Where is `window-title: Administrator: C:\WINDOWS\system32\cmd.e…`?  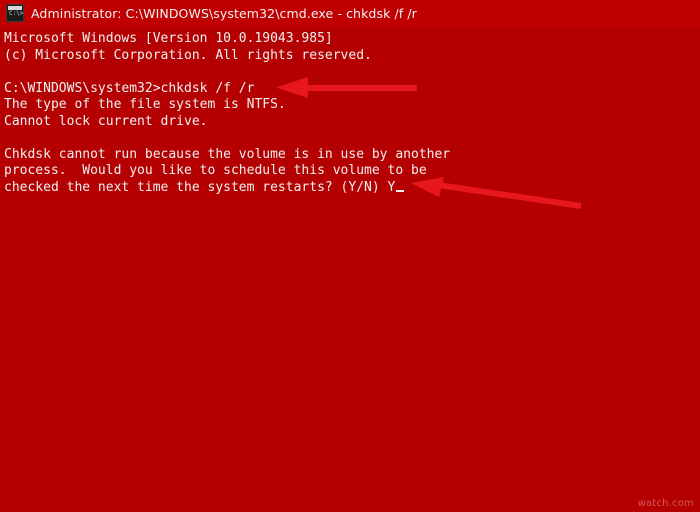 window-title: Administrator: C:\WINDOWS\system32\cmd.e… is located at coordinates (224, 13).